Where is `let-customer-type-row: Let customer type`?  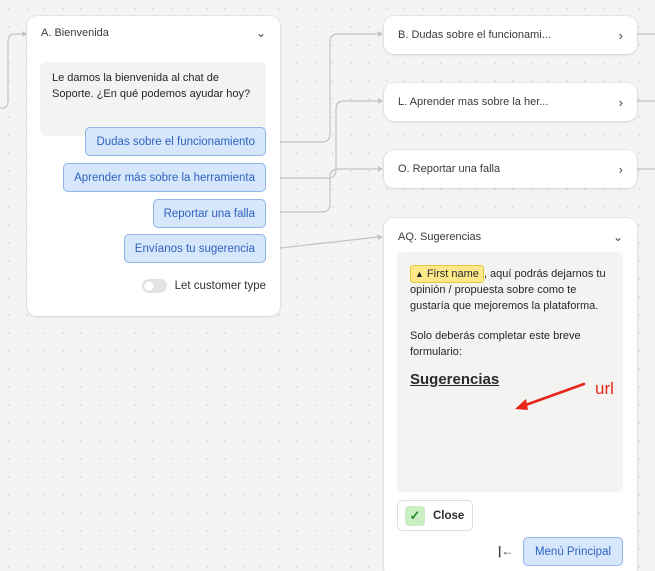
let-customer-type-row: Let customer type is located at coordinates (203, 286).